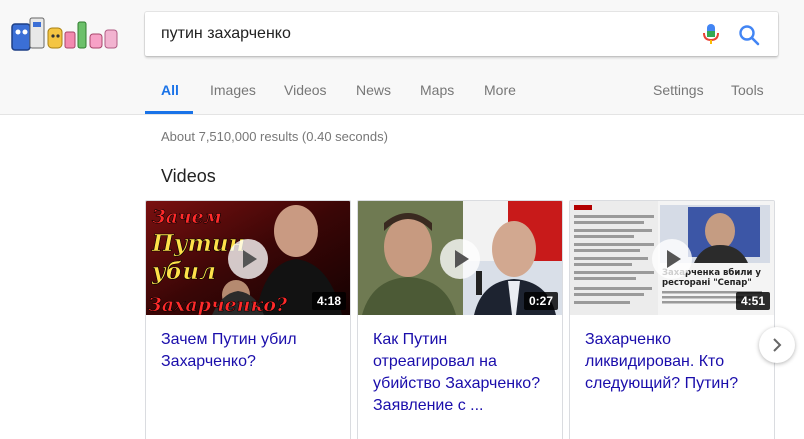 The height and width of the screenshot is (439, 804). What do you see at coordinates (170, 90) in the screenshot?
I see `tab-all: All` at bounding box center [170, 90].